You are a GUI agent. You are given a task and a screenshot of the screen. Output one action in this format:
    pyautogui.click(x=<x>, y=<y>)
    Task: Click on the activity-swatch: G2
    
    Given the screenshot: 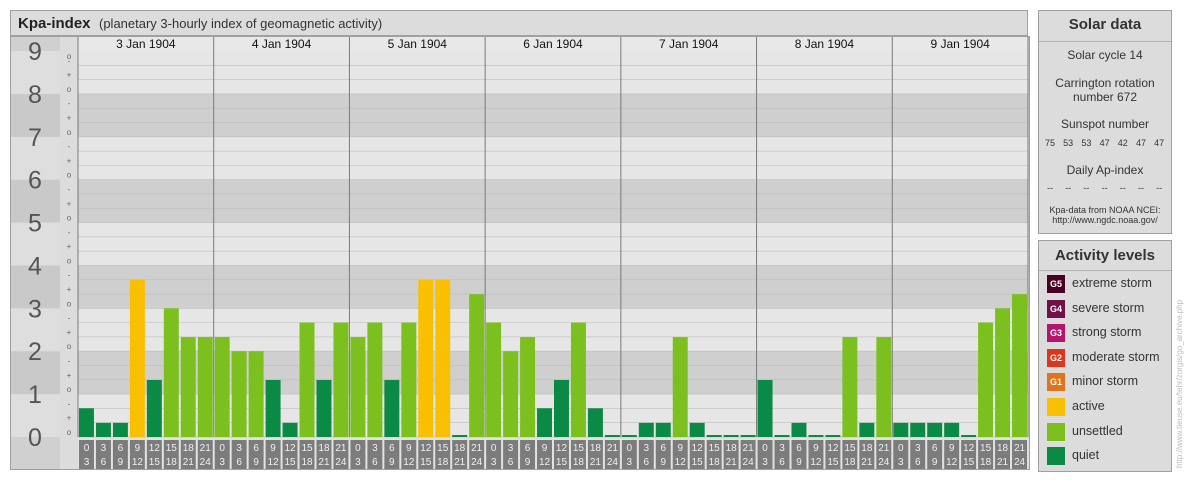 What is the action you would take?
    pyautogui.click(x=1056, y=357)
    